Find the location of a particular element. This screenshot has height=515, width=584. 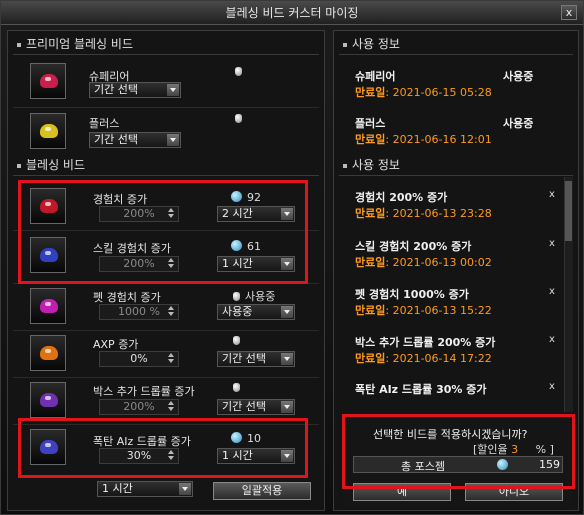

close-icon: x is located at coordinates (569, 12).